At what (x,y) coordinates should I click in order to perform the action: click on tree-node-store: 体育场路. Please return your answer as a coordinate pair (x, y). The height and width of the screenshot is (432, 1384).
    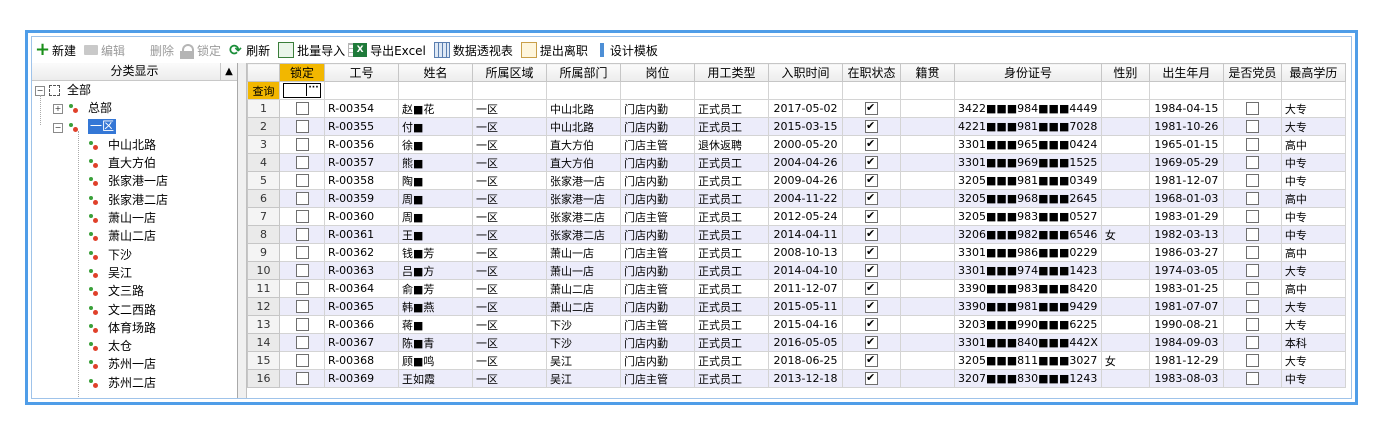
    Looking at the image, I should click on (134, 328).